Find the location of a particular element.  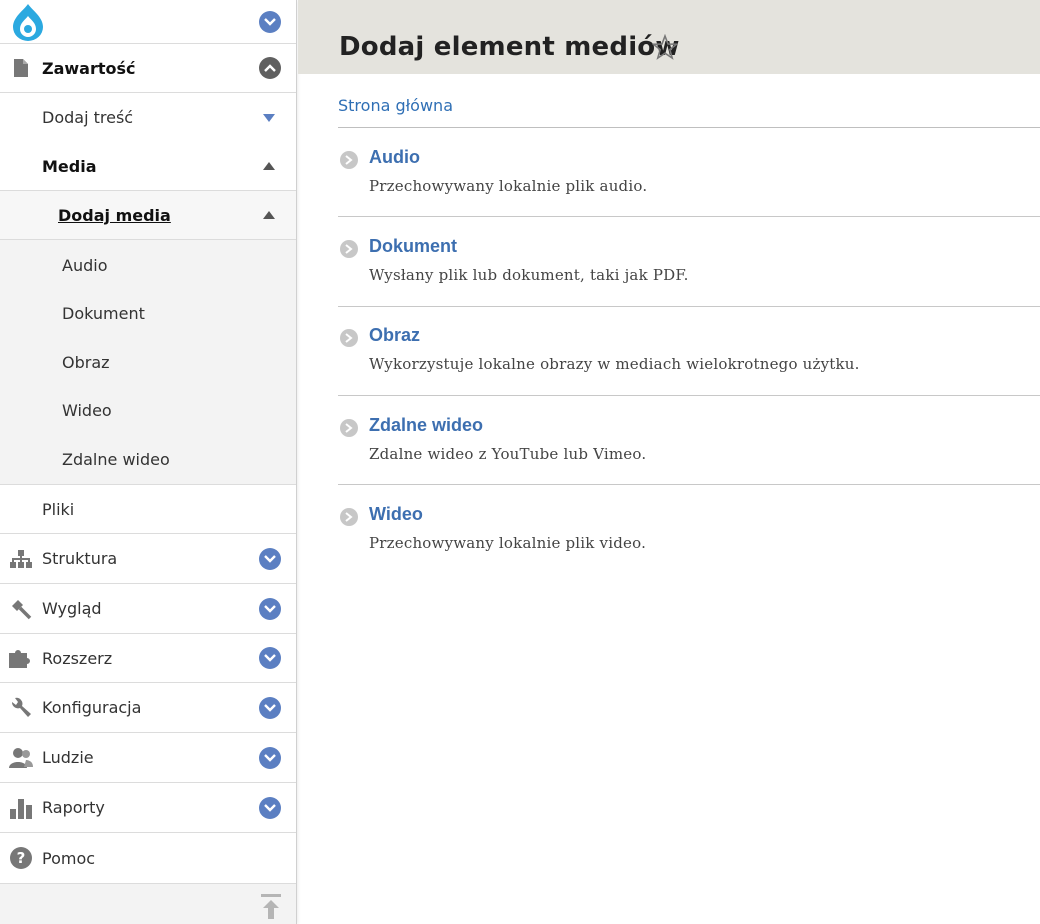

sidebar-item-label: Pomoc is located at coordinates (69, 858).